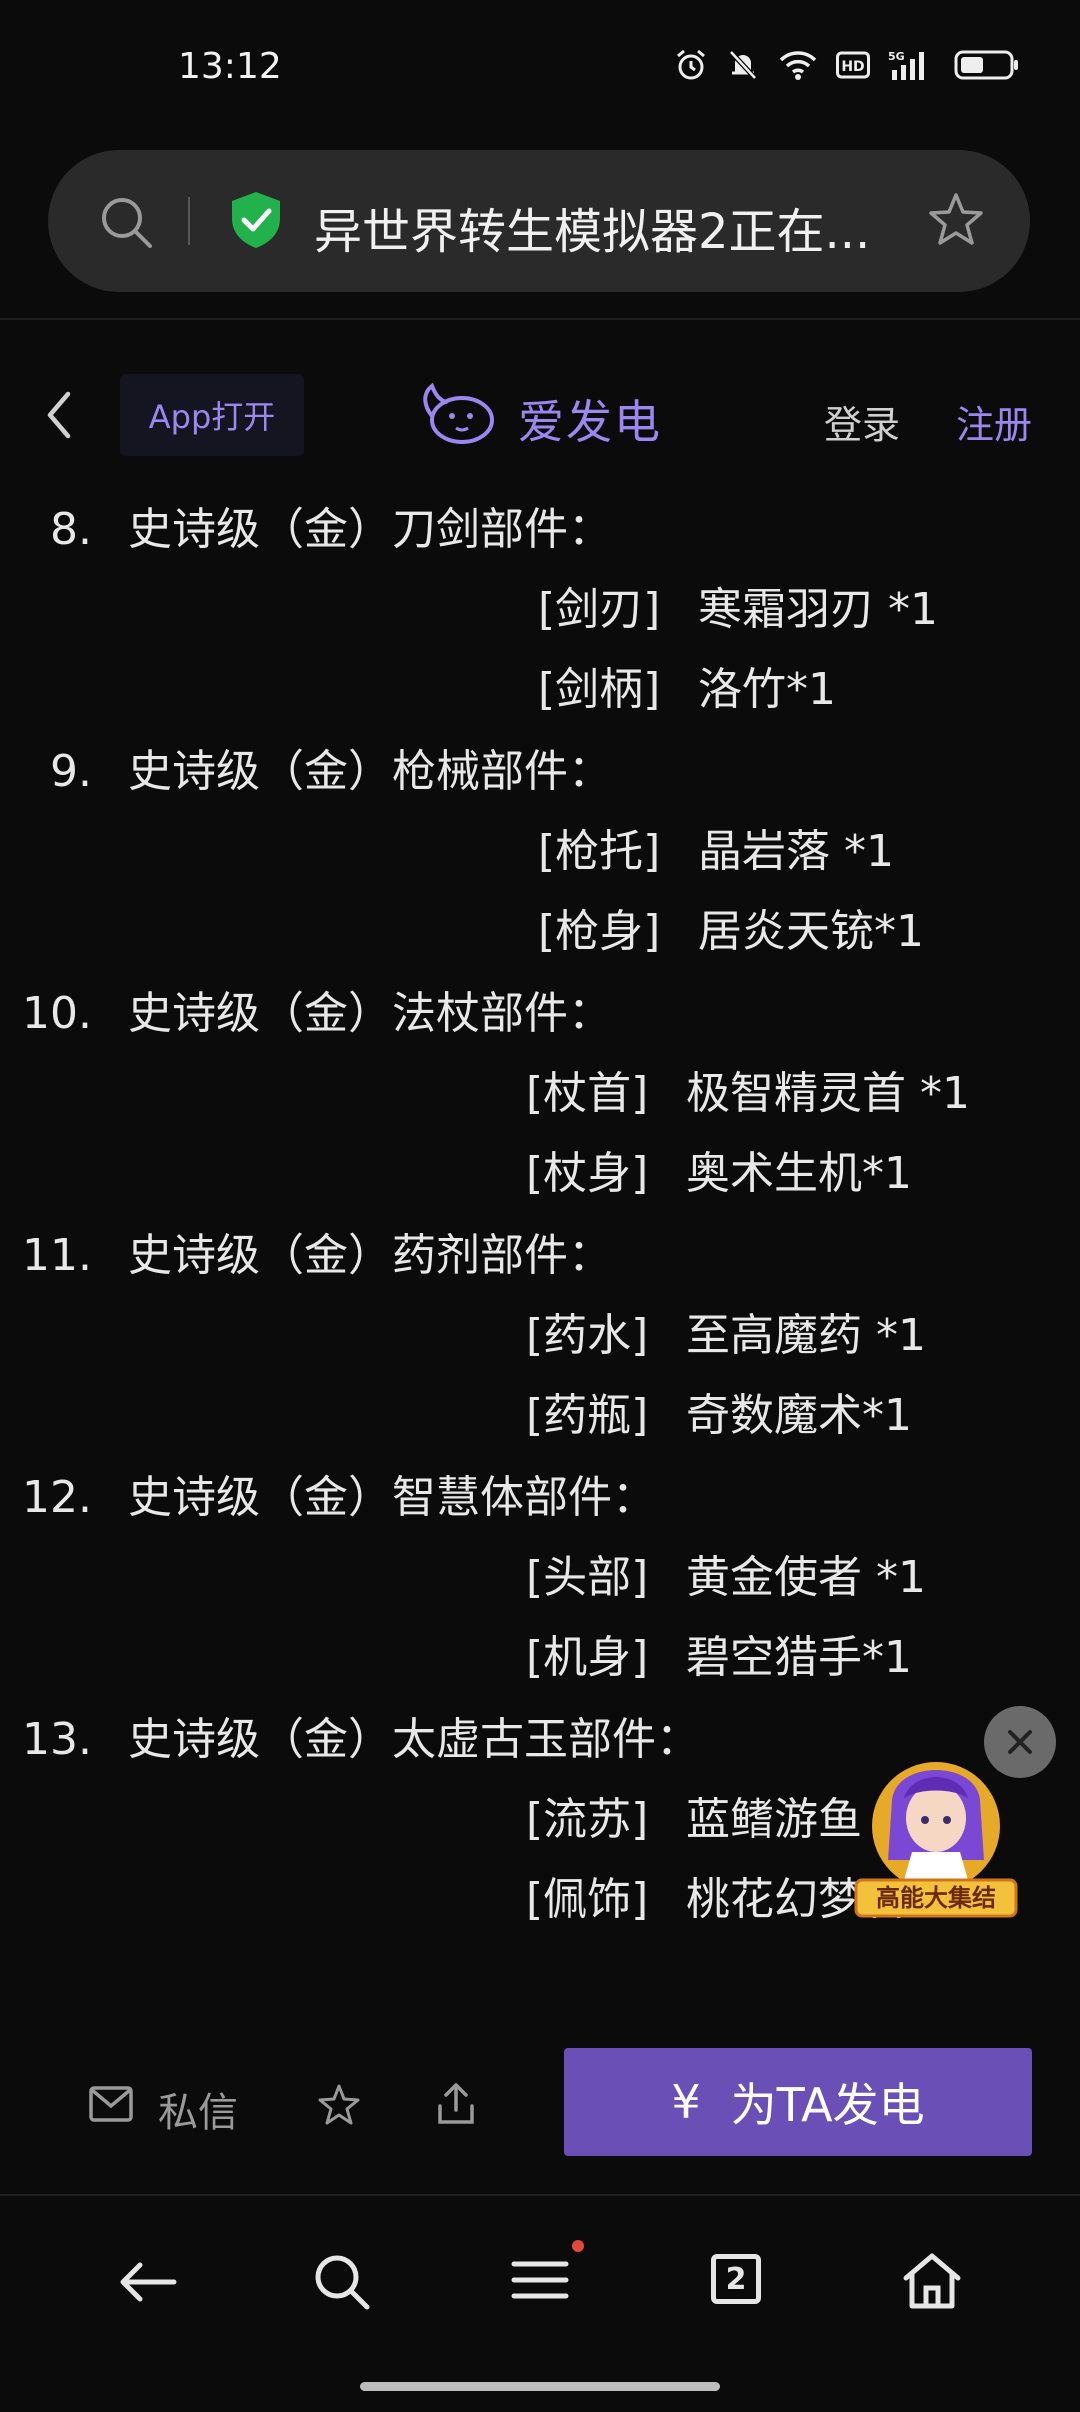 The width and height of the screenshot is (1080, 2412). Describe the element at coordinates (57, 1013) in the screenshot. I see `item-number: 10.` at that location.